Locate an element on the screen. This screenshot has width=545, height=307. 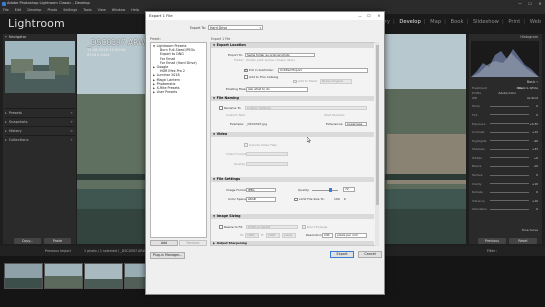
menu-settings: Settings is located at coordinates (70, 10).